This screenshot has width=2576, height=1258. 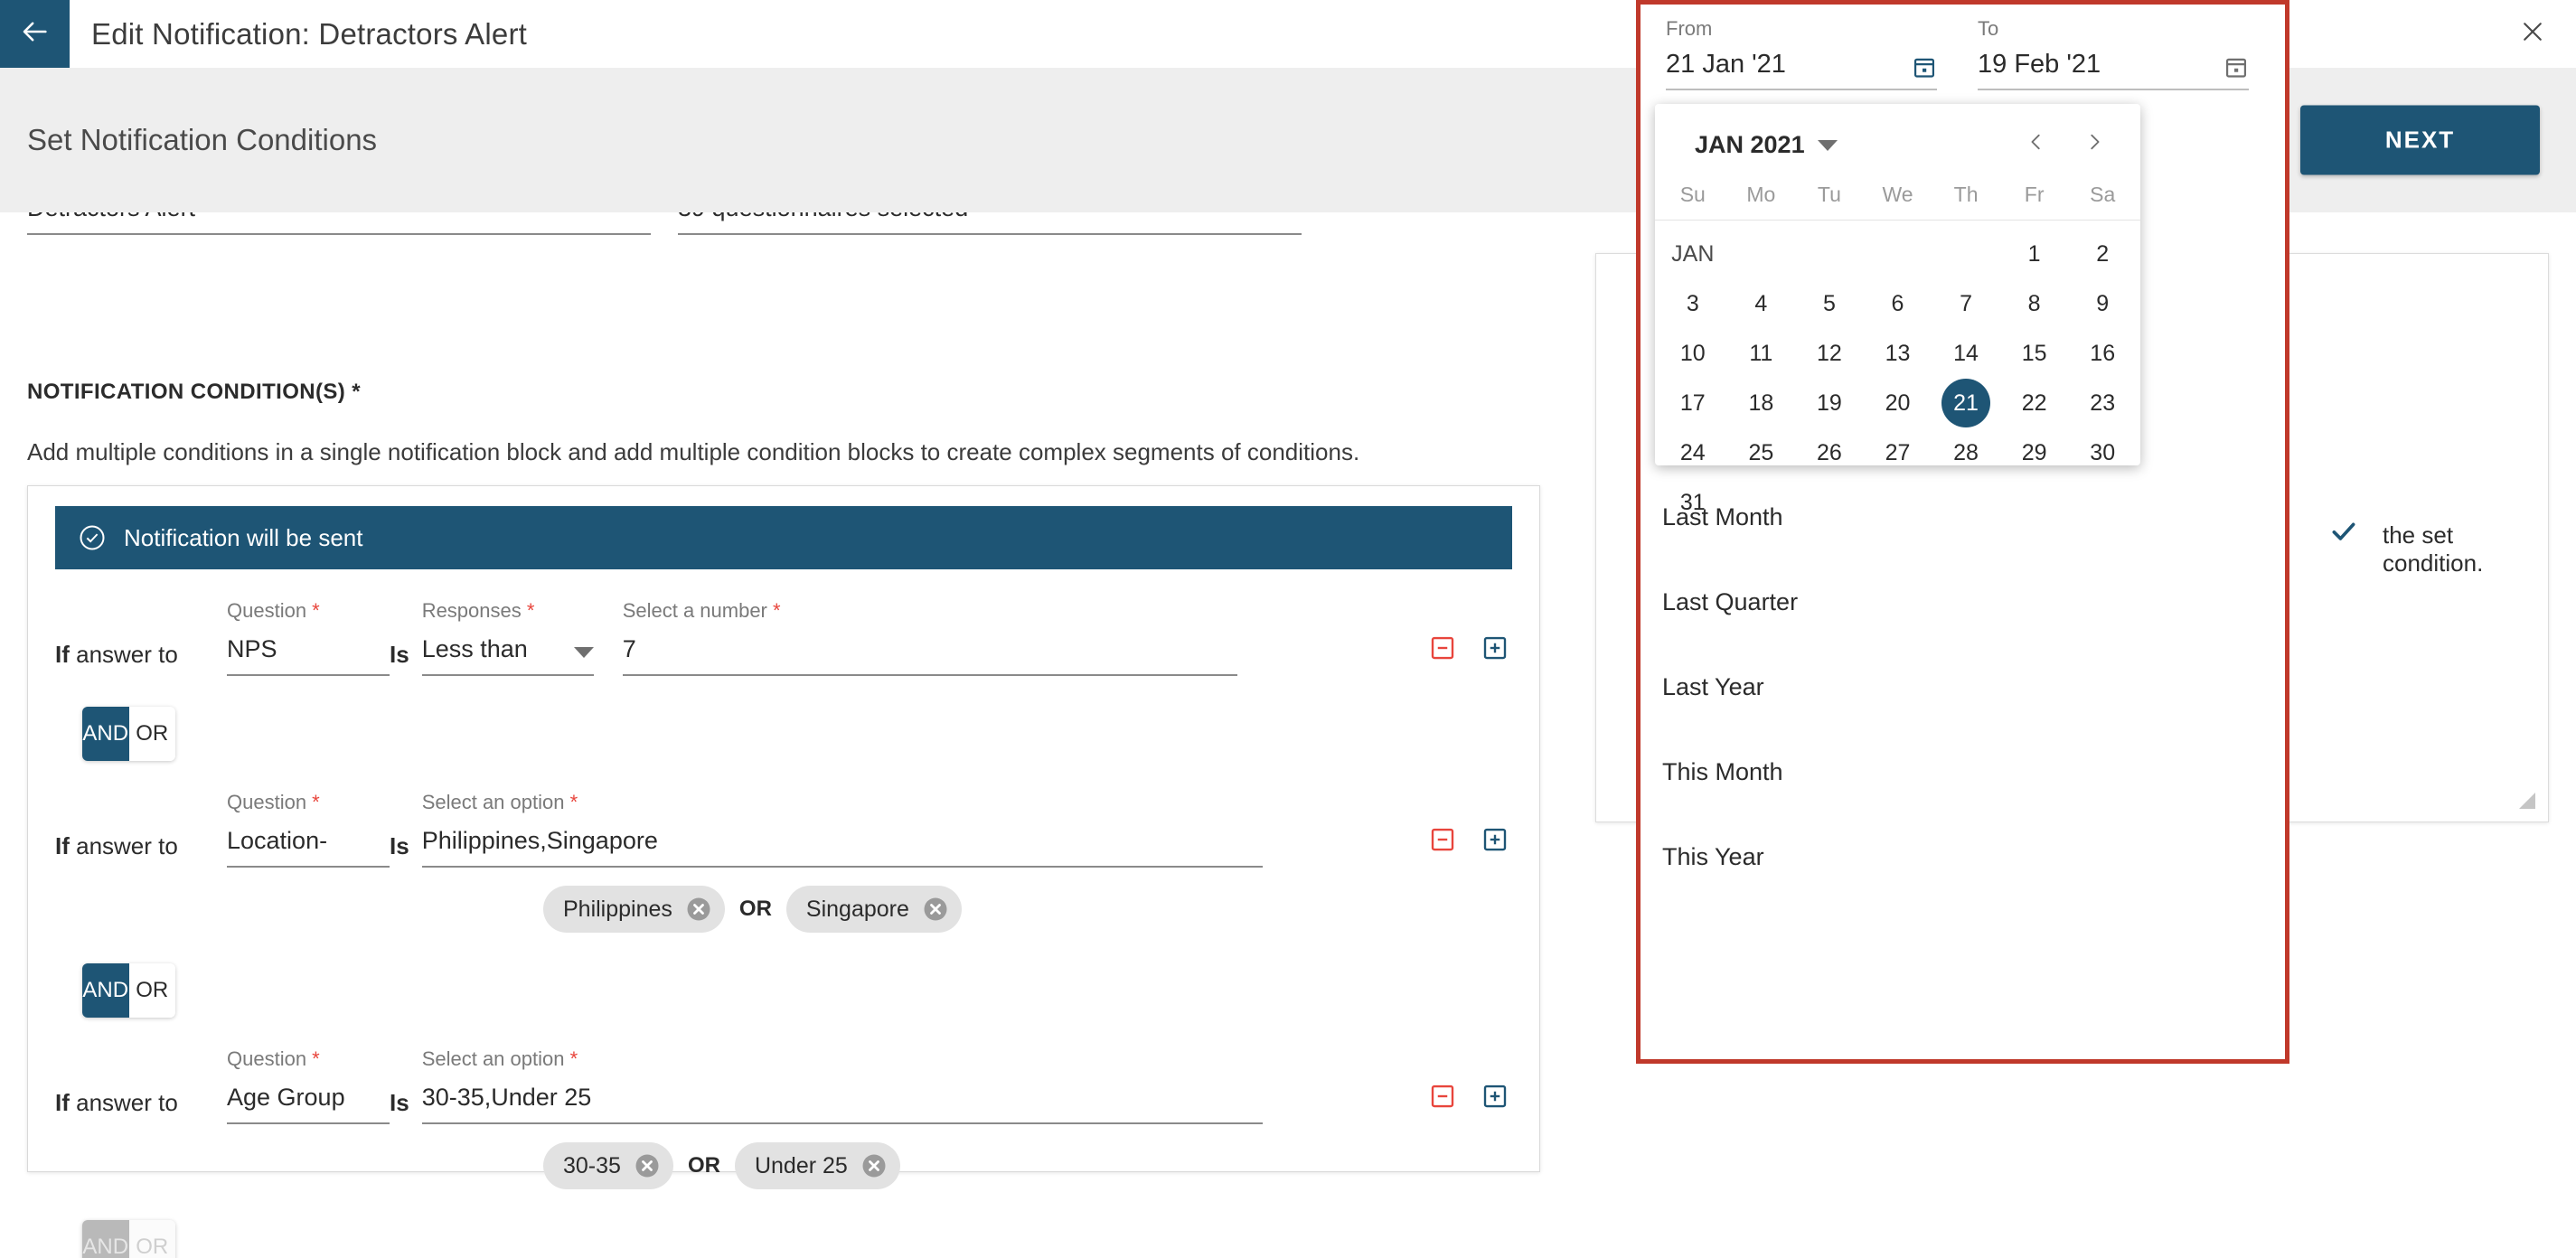 I want to click on and-or-toggle-2: AND OR, so click(x=129, y=990).